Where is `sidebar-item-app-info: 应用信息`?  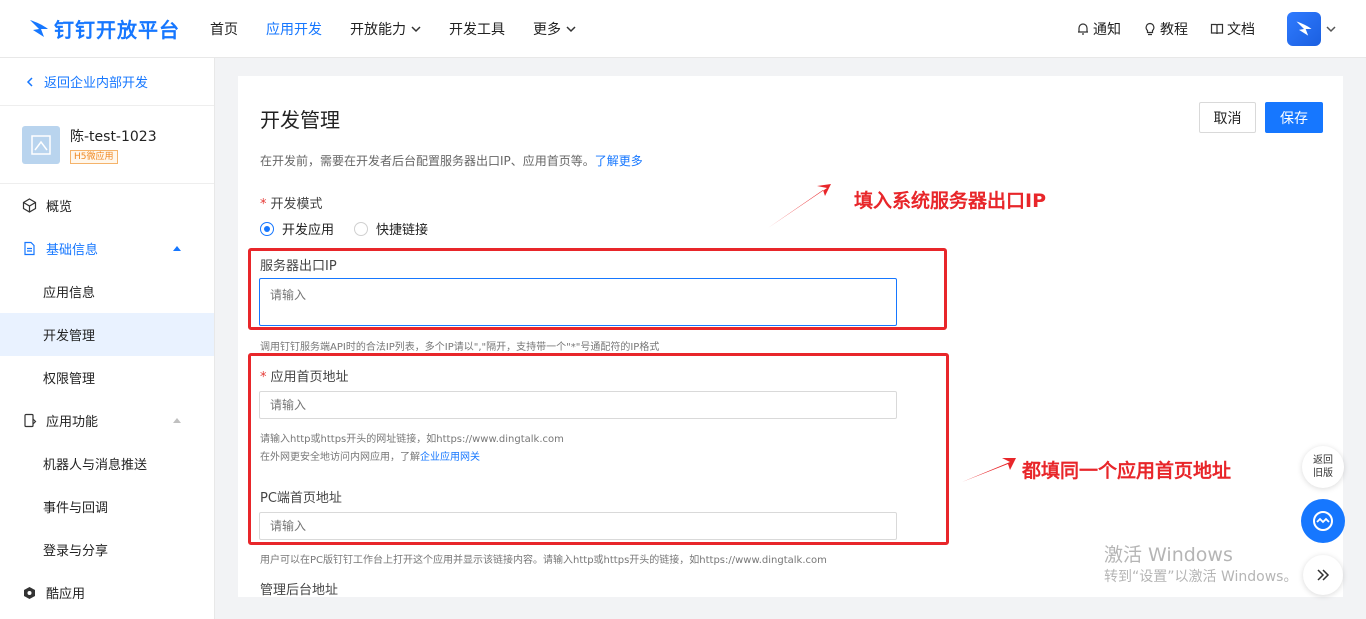
sidebar-item-app-info: 应用信息 is located at coordinates (107, 291).